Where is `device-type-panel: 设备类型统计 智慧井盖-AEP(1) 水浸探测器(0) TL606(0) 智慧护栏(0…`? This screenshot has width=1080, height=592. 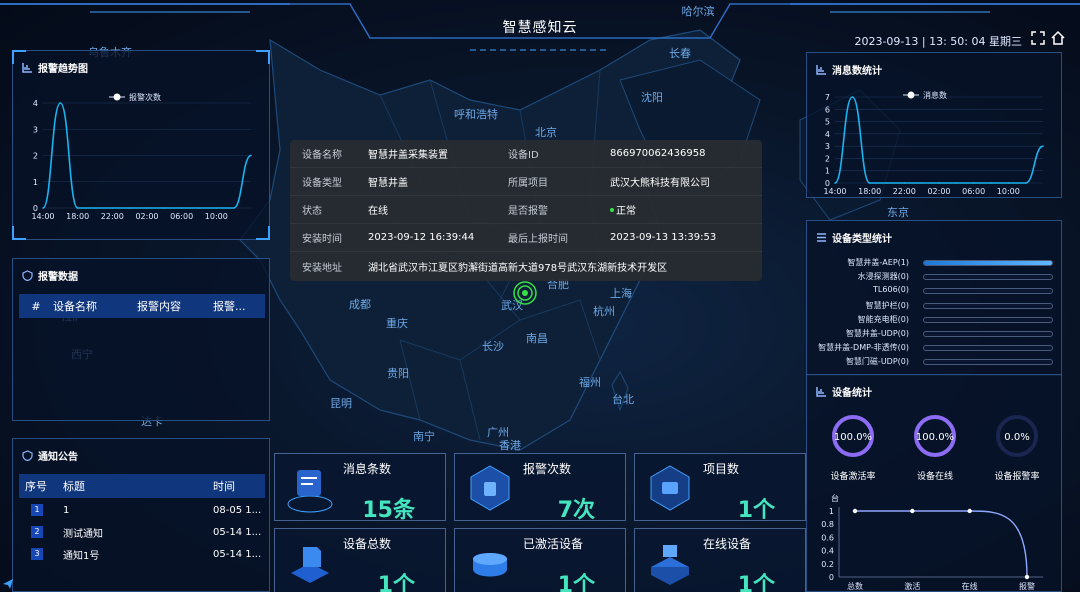 device-type-panel: 设备类型统计 智慧井盖-AEP(1) 水浸探测器(0) TL606(0) 智慧护栏(0… is located at coordinates (934, 298).